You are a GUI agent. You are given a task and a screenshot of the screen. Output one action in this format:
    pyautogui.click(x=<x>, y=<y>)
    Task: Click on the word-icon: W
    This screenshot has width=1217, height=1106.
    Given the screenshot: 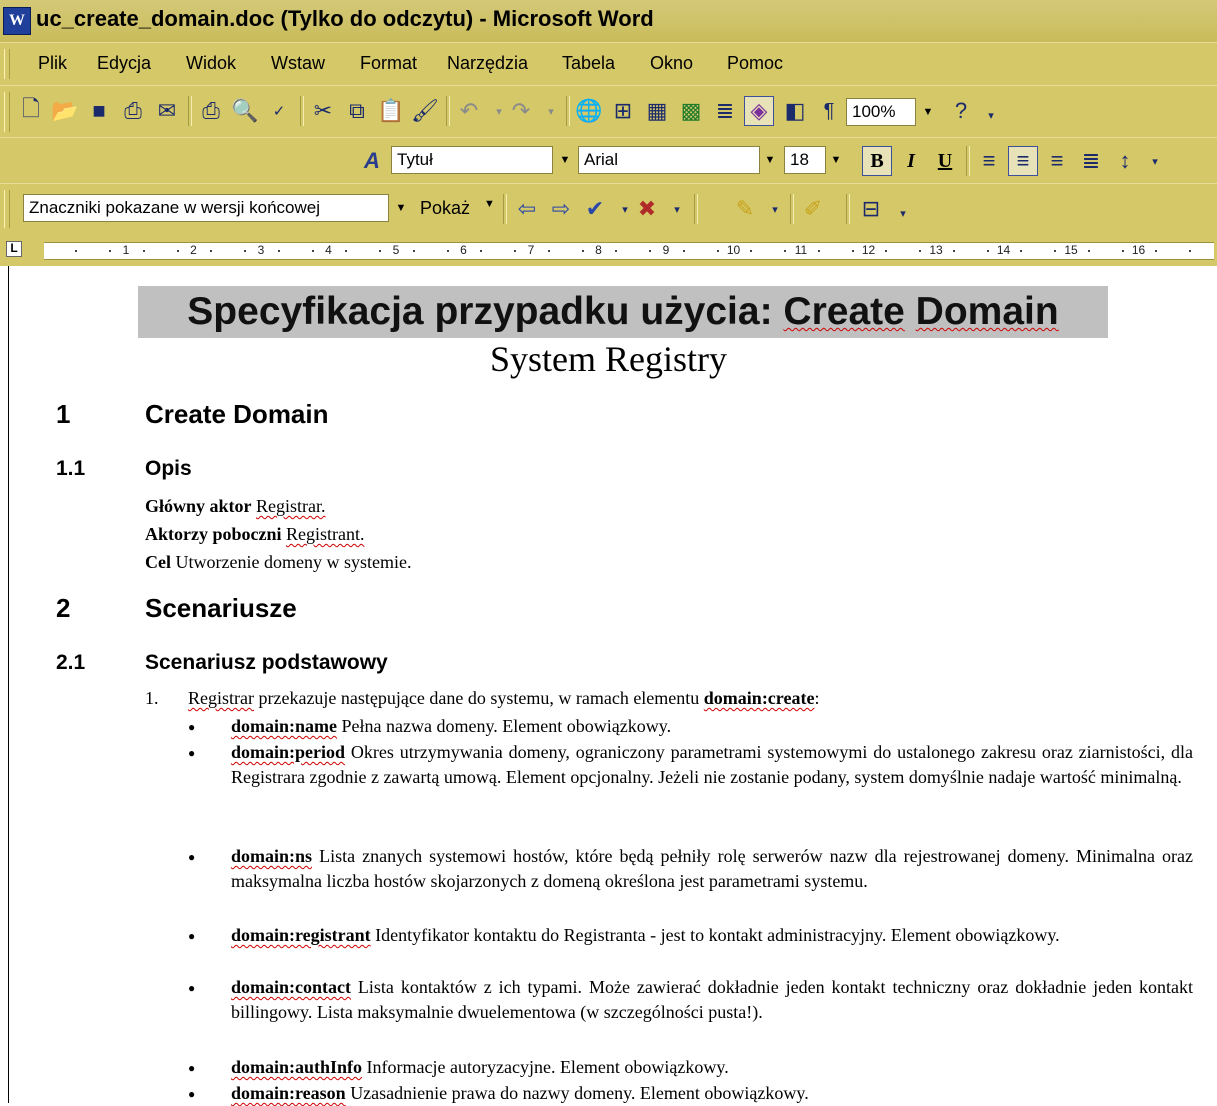 What is the action you would take?
    pyautogui.click(x=17, y=21)
    